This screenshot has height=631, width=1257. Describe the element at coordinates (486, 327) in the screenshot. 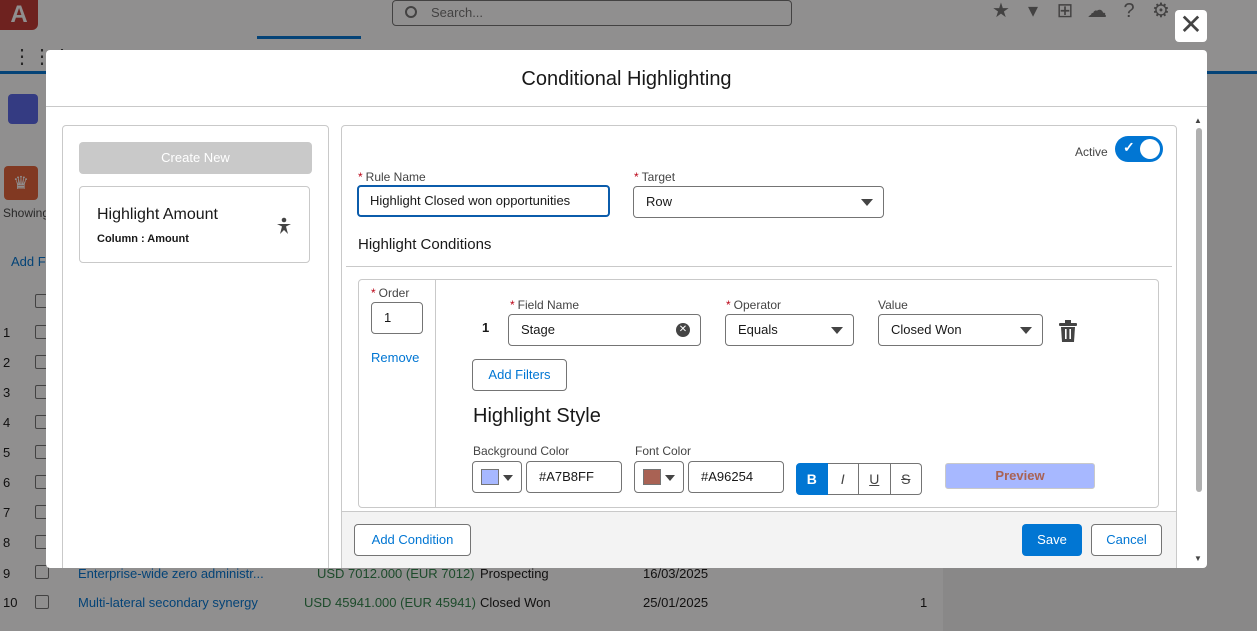

I see `filter-row-number: 1` at that location.